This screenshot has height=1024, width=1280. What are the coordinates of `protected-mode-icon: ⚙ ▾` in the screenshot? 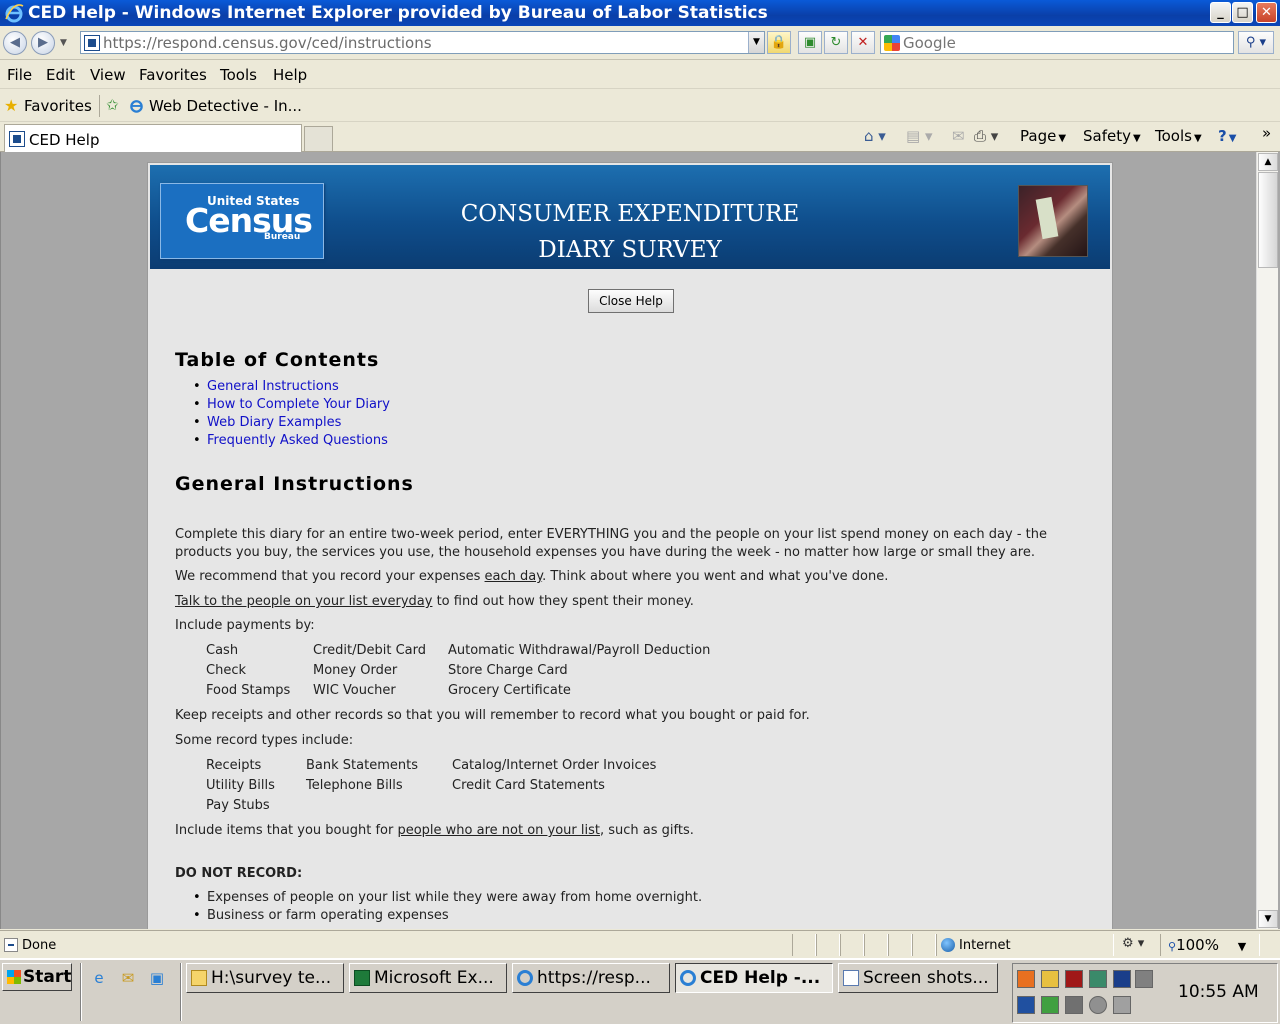 It's located at (1133, 943).